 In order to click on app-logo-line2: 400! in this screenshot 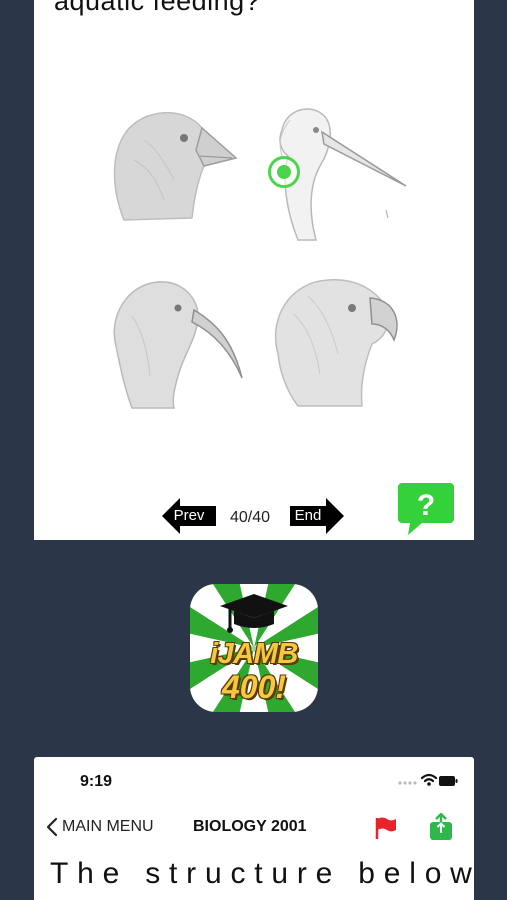, I will do `click(254, 687)`.